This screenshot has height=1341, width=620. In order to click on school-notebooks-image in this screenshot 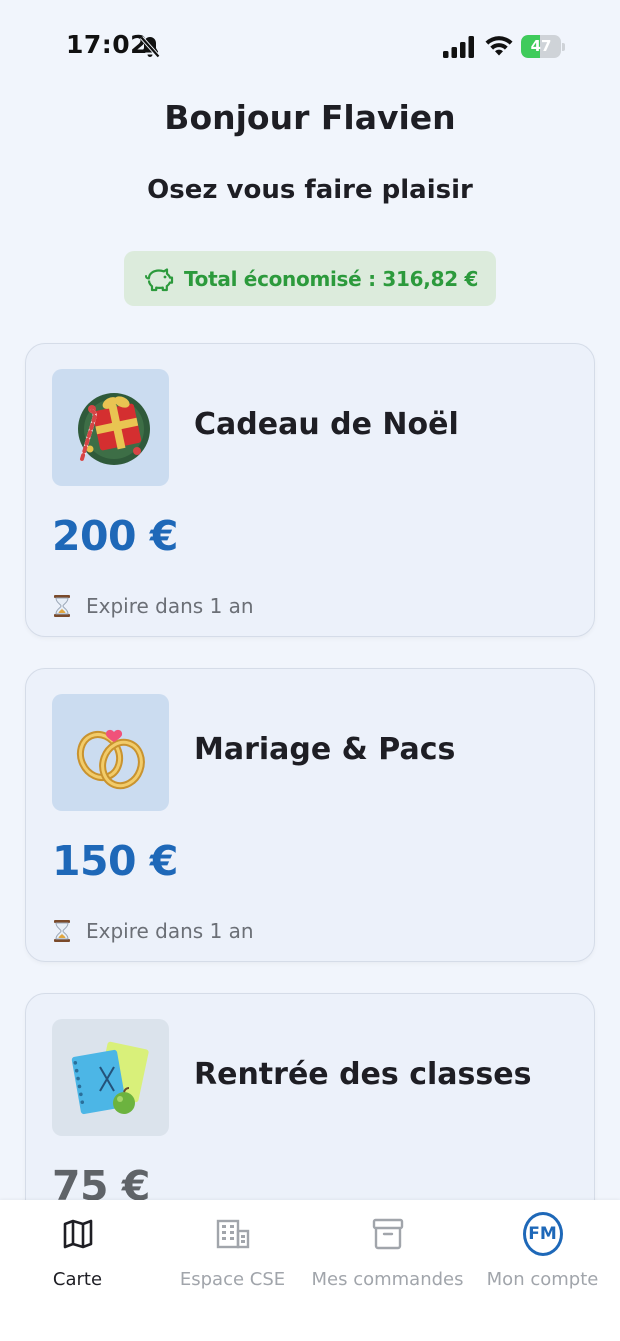, I will do `click(110, 1077)`.